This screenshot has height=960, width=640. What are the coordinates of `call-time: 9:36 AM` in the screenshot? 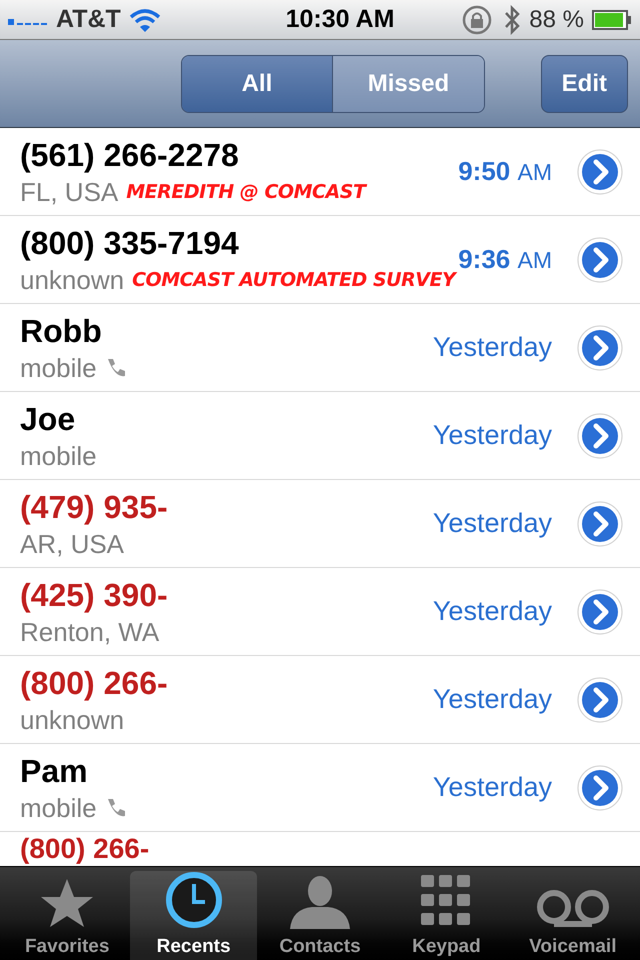 It's located at (505, 259).